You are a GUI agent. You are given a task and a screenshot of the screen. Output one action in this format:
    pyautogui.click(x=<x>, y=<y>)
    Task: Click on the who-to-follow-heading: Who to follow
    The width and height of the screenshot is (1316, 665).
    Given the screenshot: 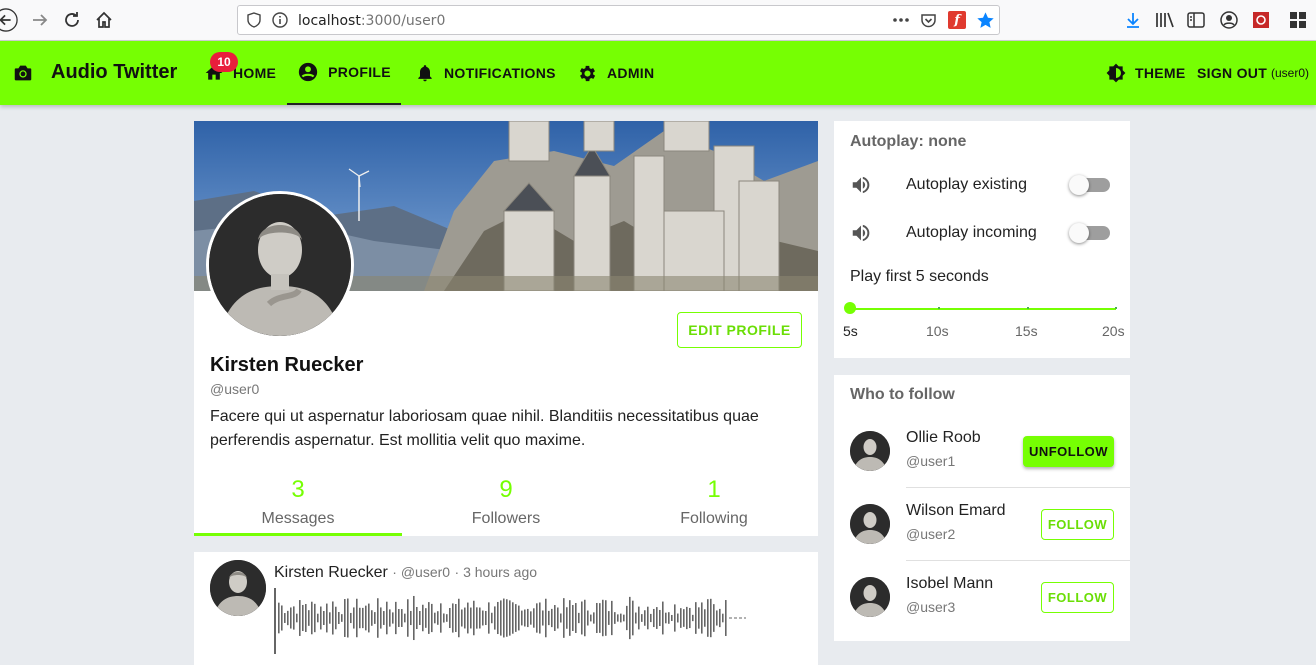 What is the action you would take?
    pyautogui.click(x=902, y=394)
    